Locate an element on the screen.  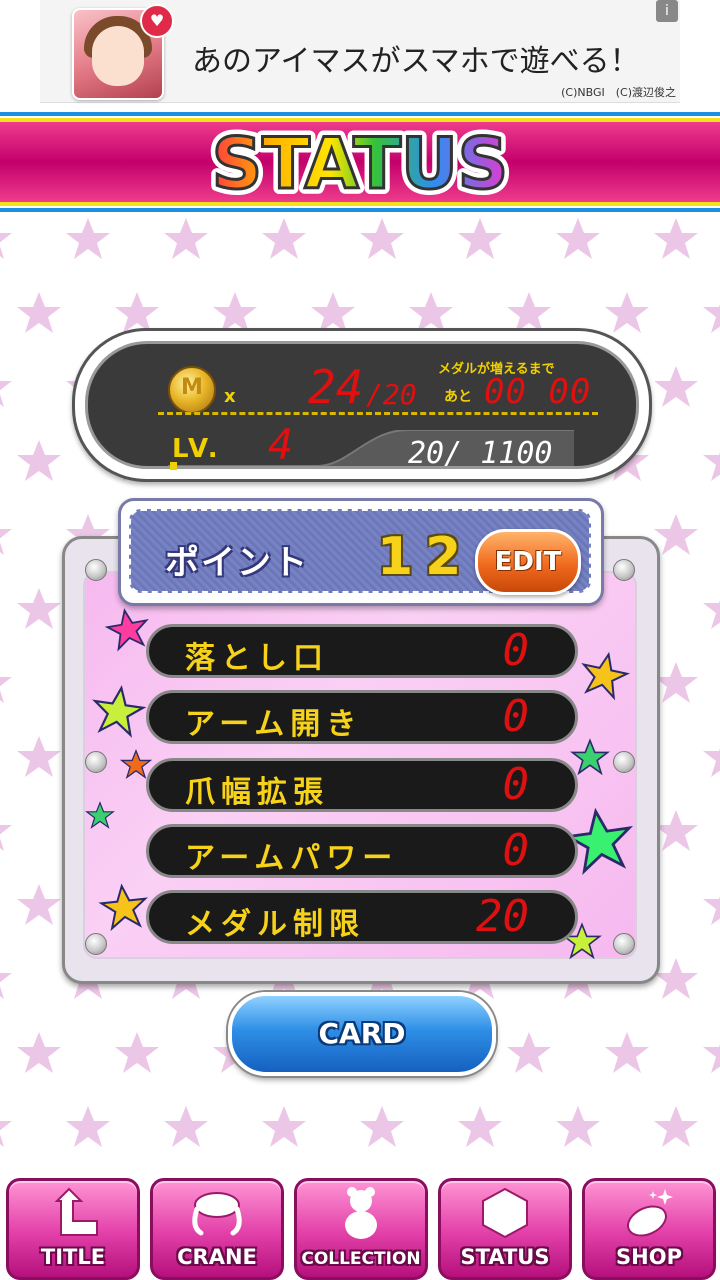
skill-row-claw-width: 爪幅拡張 0 is located at coordinates (362, 785).